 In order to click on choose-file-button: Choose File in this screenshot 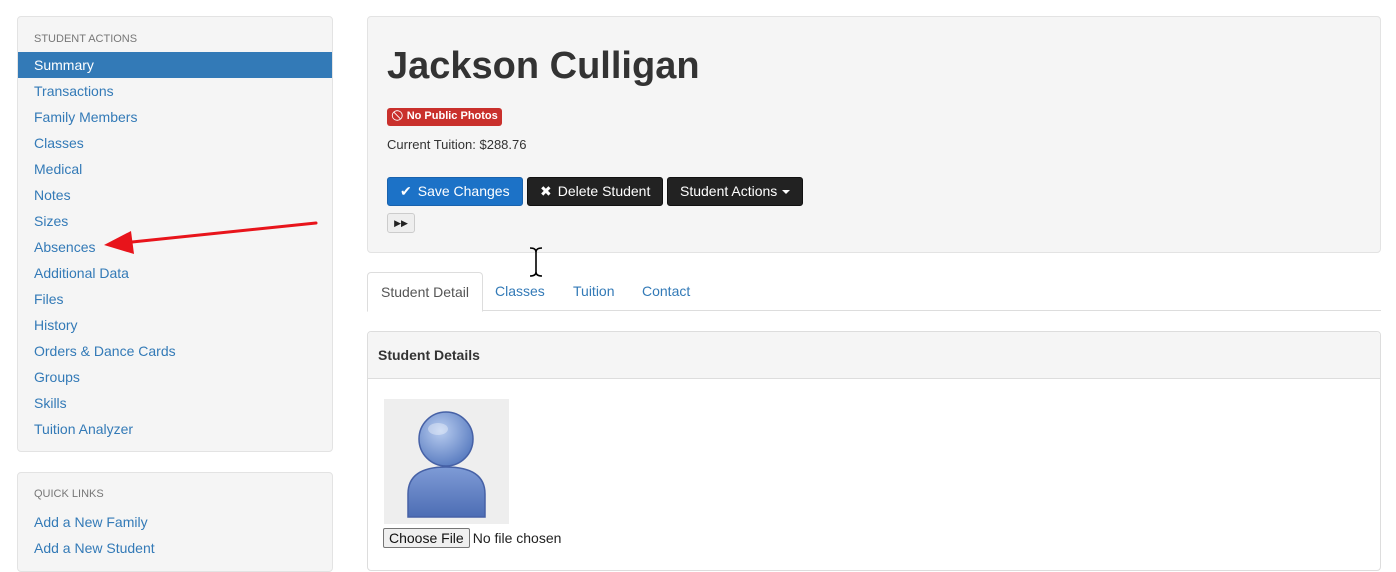, I will do `click(426, 538)`.